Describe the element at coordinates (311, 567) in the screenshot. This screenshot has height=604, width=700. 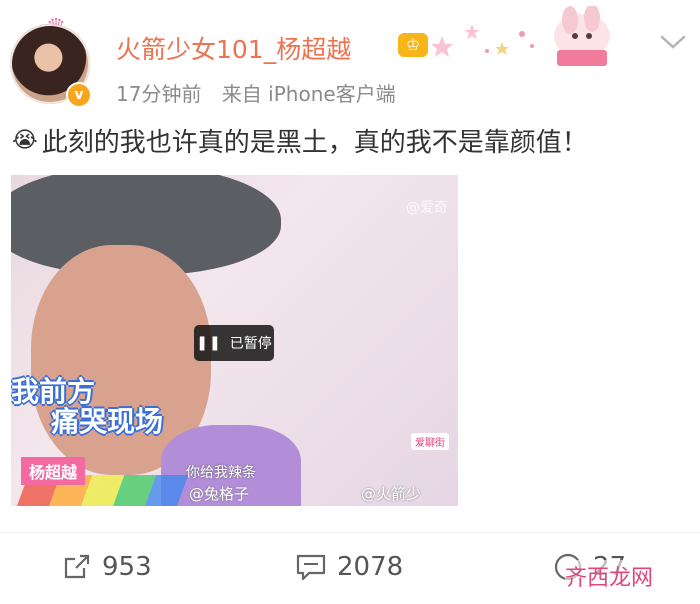
I see `comment-icon` at that location.